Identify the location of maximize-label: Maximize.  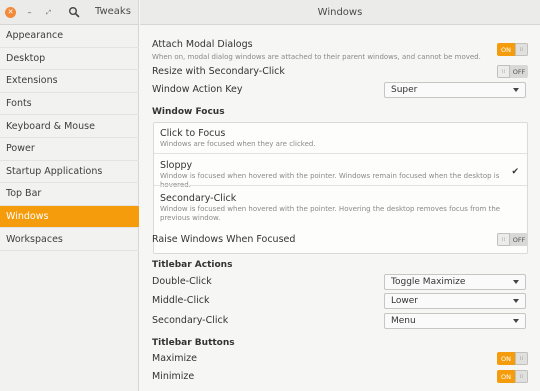
(175, 358).